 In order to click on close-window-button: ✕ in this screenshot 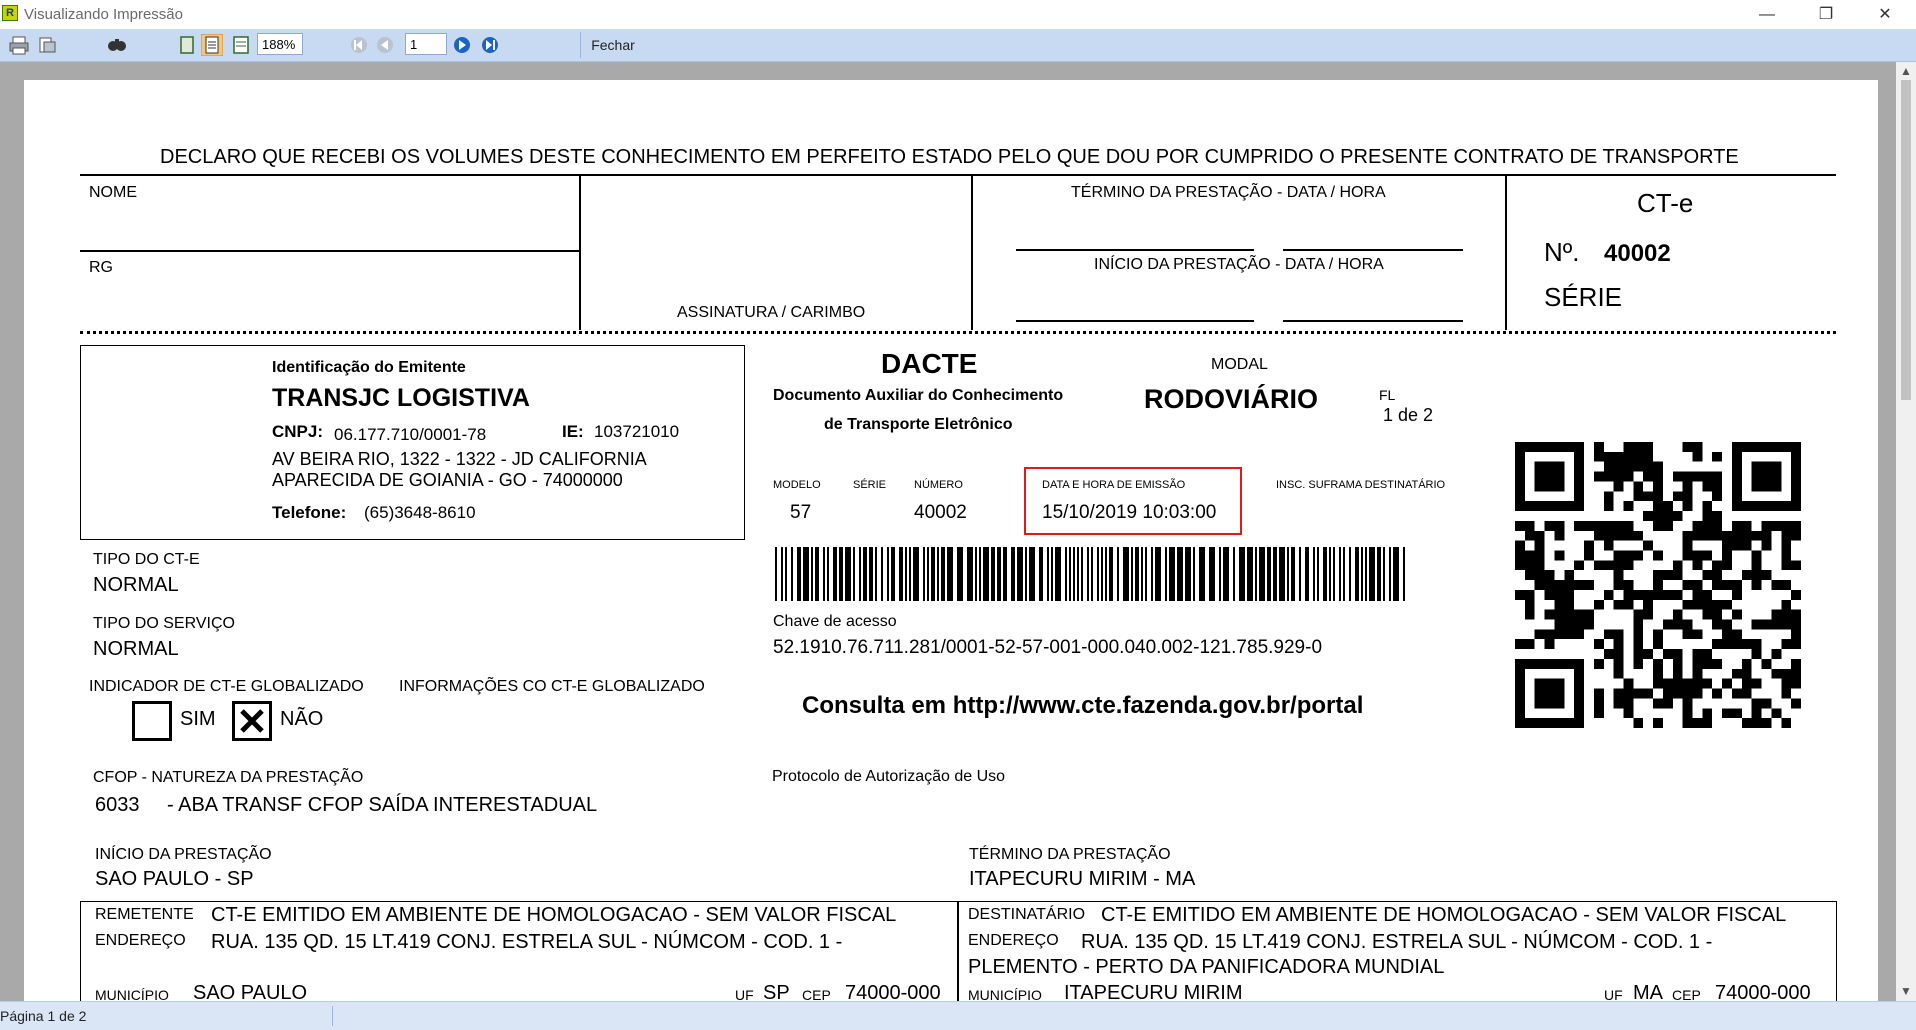, I will do `click(1885, 14)`.